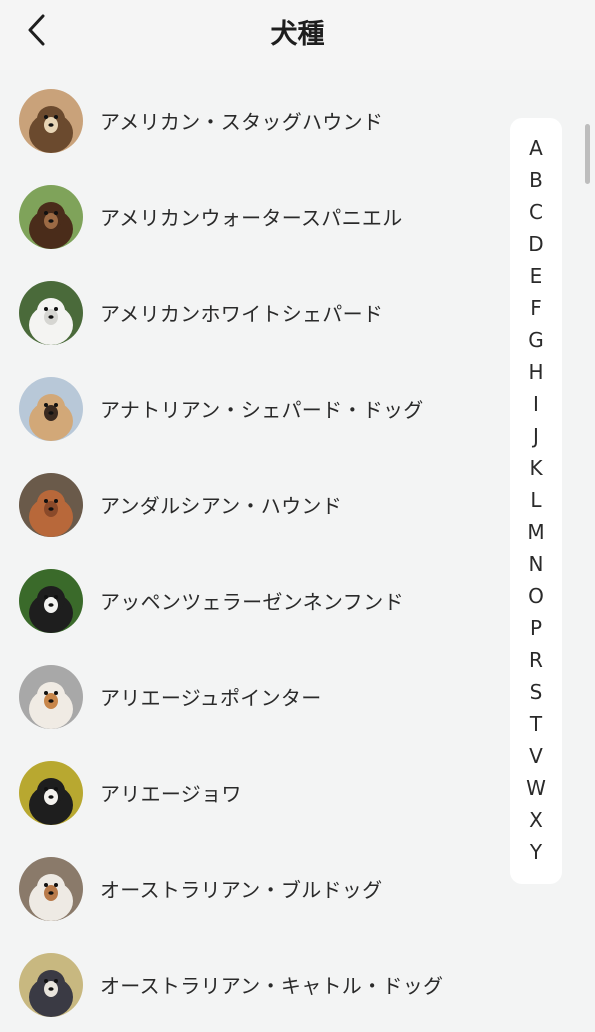  Describe the element at coordinates (536, 148) in the screenshot. I see `index-letter: A` at that location.